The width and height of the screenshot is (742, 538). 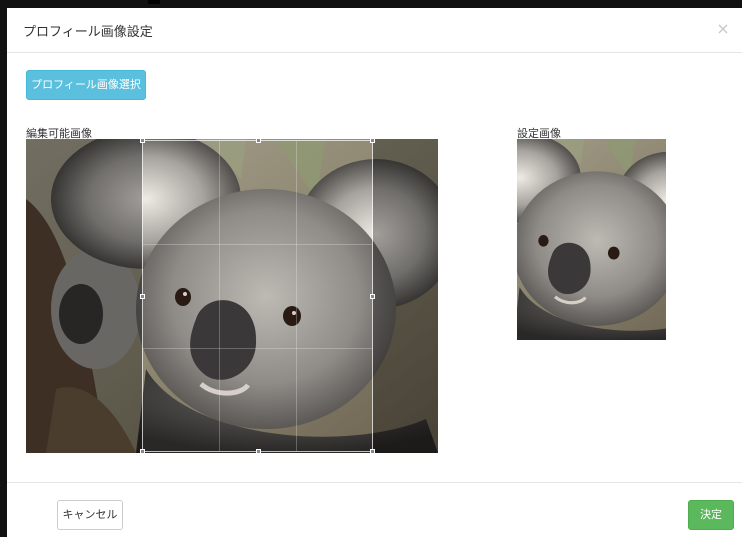 I want to click on modal-title: プロフィール画像設定, so click(x=88, y=32).